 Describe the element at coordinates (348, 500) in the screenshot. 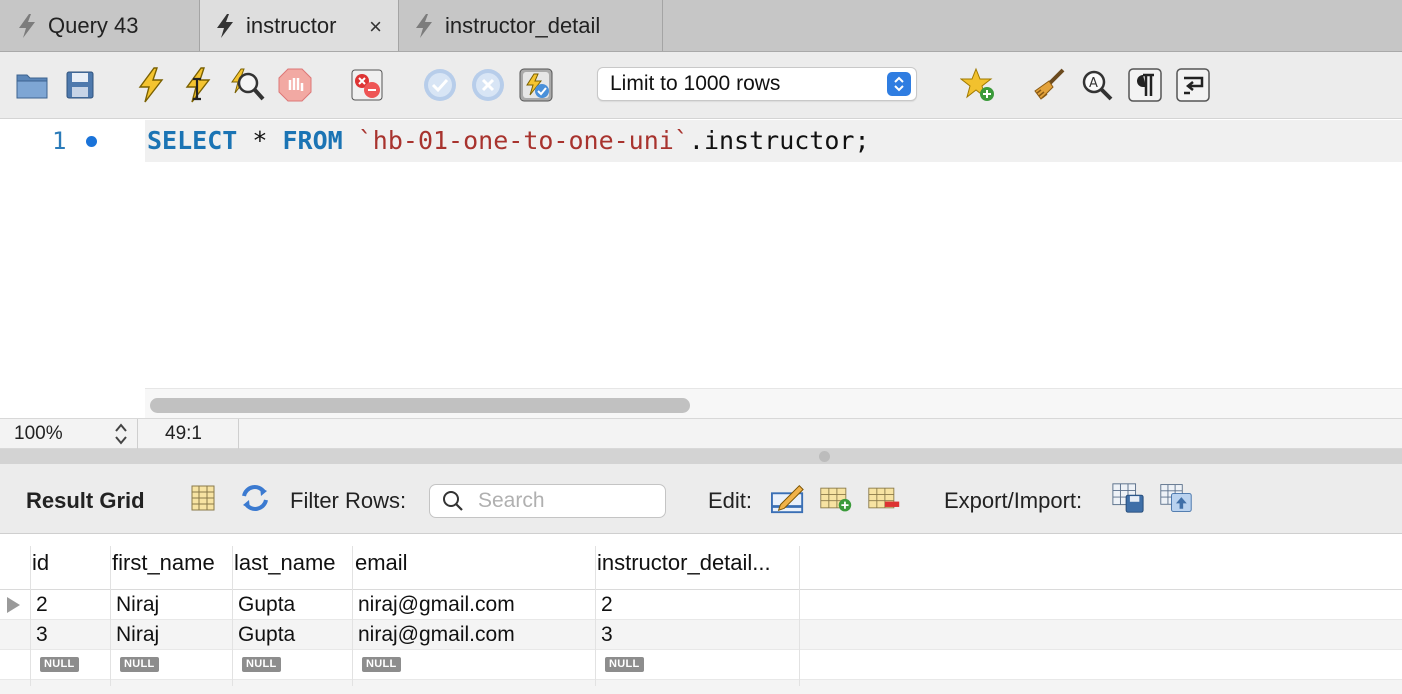

I see `filter-rows-label: Filter Rows:` at that location.